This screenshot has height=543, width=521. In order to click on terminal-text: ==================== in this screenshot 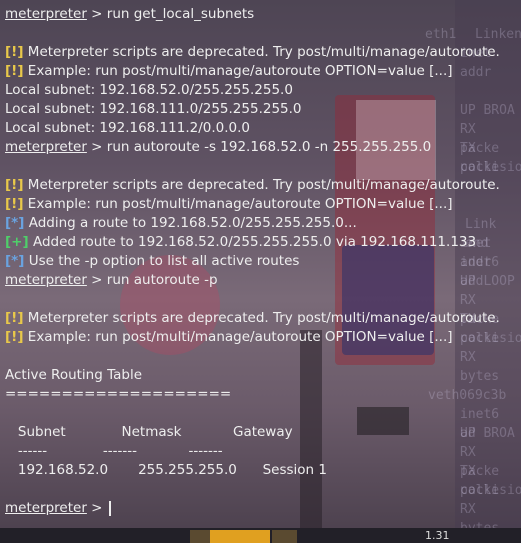, I will do `click(118, 394)`.